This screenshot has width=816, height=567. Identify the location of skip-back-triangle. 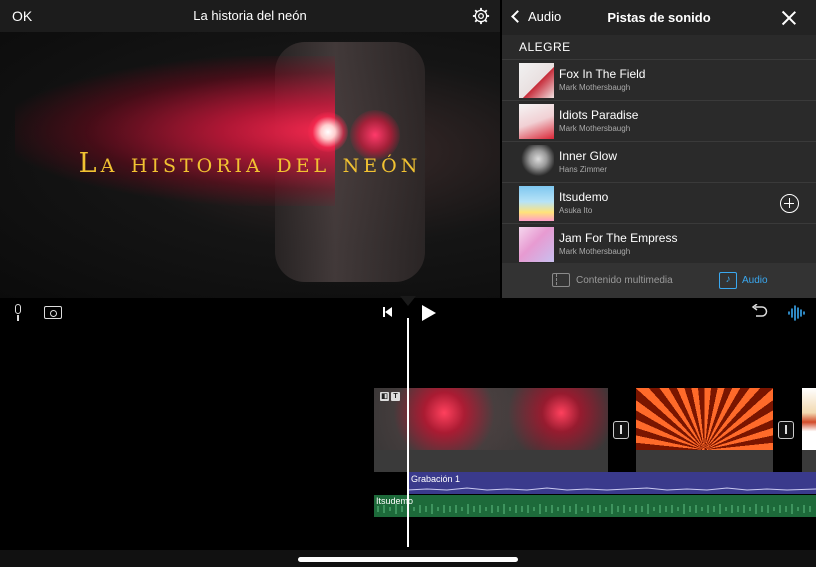
(388, 312).